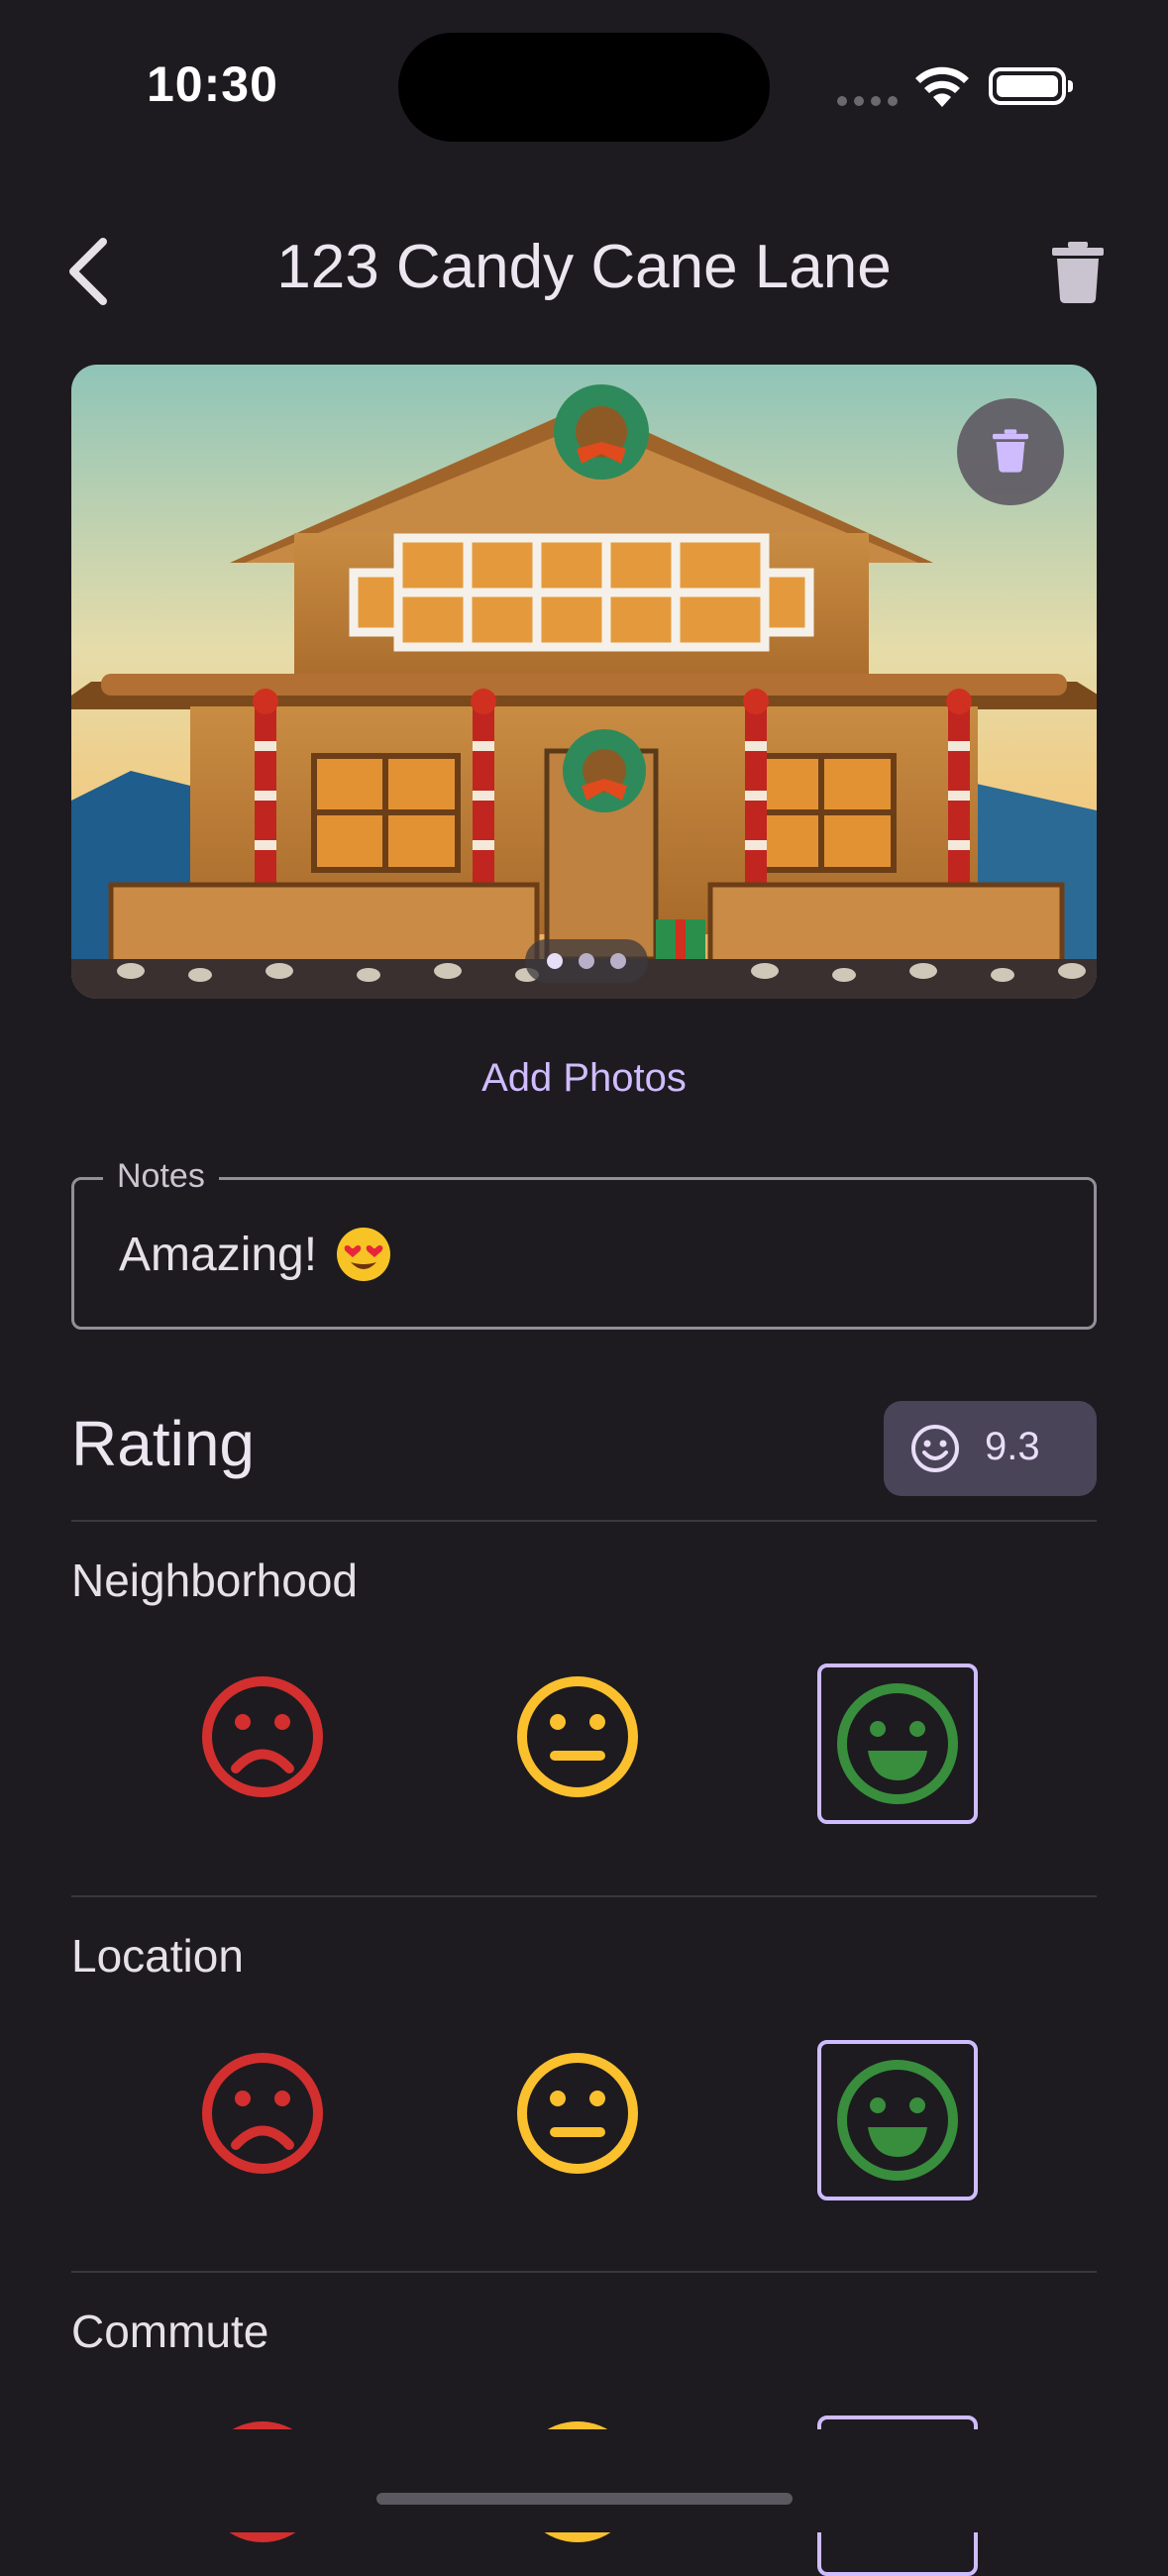 The height and width of the screenshot is (2576, 1168). Describe the element at coordinates (1012, 1447) in the screenshot. I see `rating-score-value: 9.3` at that location.